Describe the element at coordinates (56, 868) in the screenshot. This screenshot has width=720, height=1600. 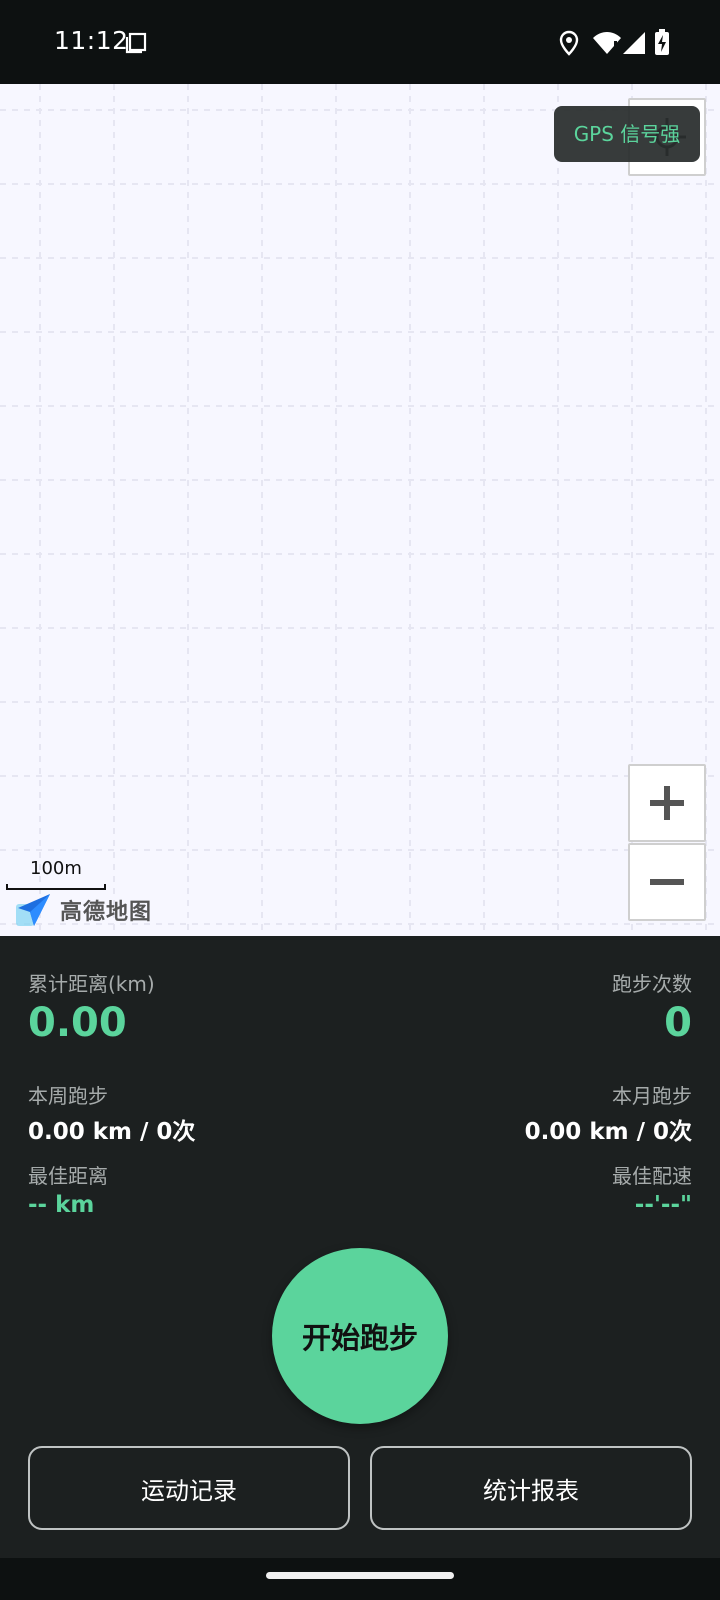
I see `map-scale-label: 100m` at that location.